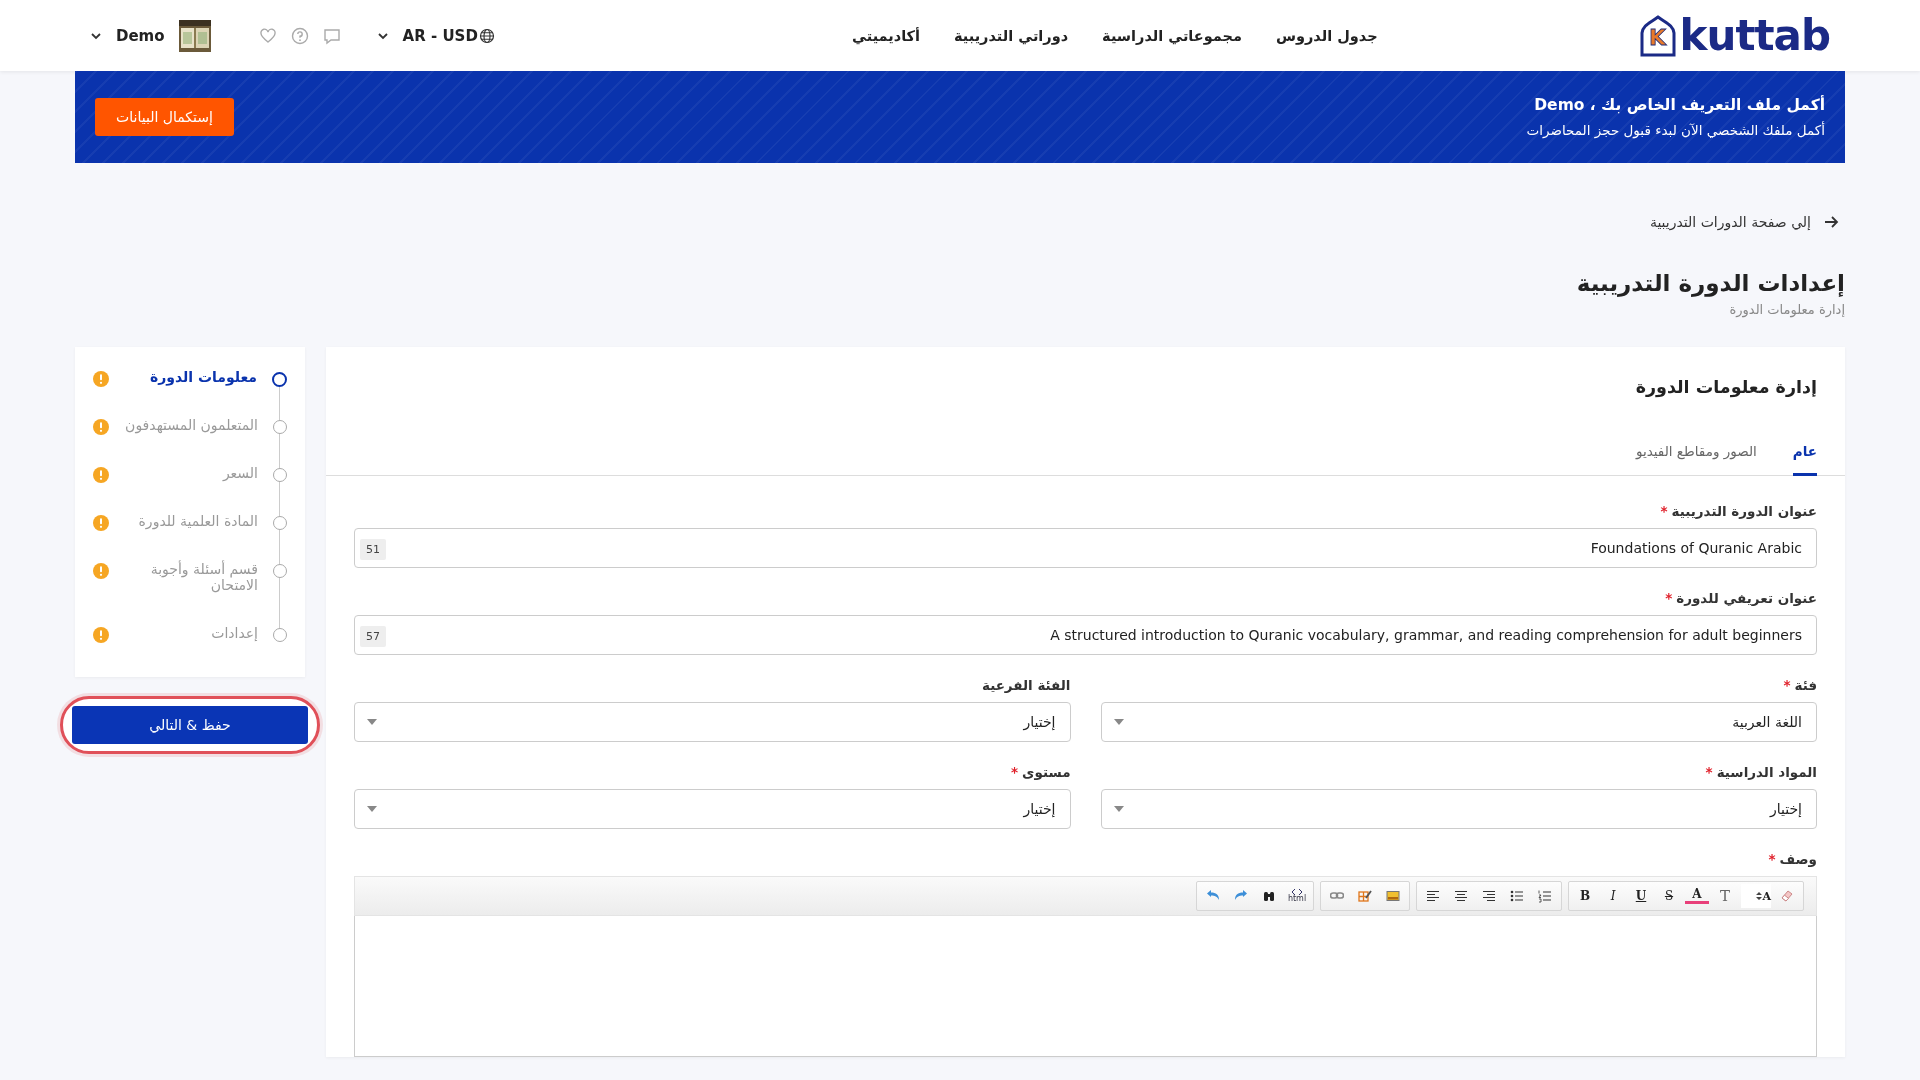 The height and width of the screenshot is (1080, 1920). What do you see at coordinates (140, 35) in the screenshot?
I see `user-name: Demo` at bounding box center [140, 35].